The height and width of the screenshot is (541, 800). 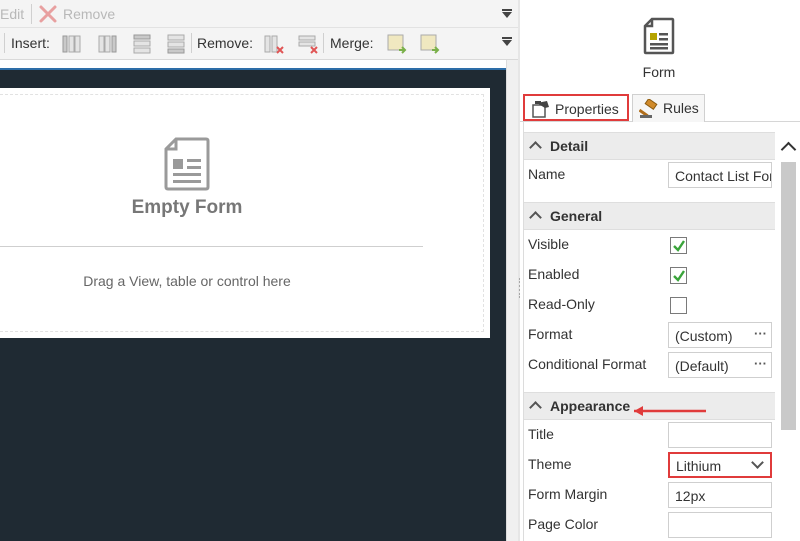 I want to click on prop-row-form-margin: Form Margin 12px, so click(x=649, y=495).